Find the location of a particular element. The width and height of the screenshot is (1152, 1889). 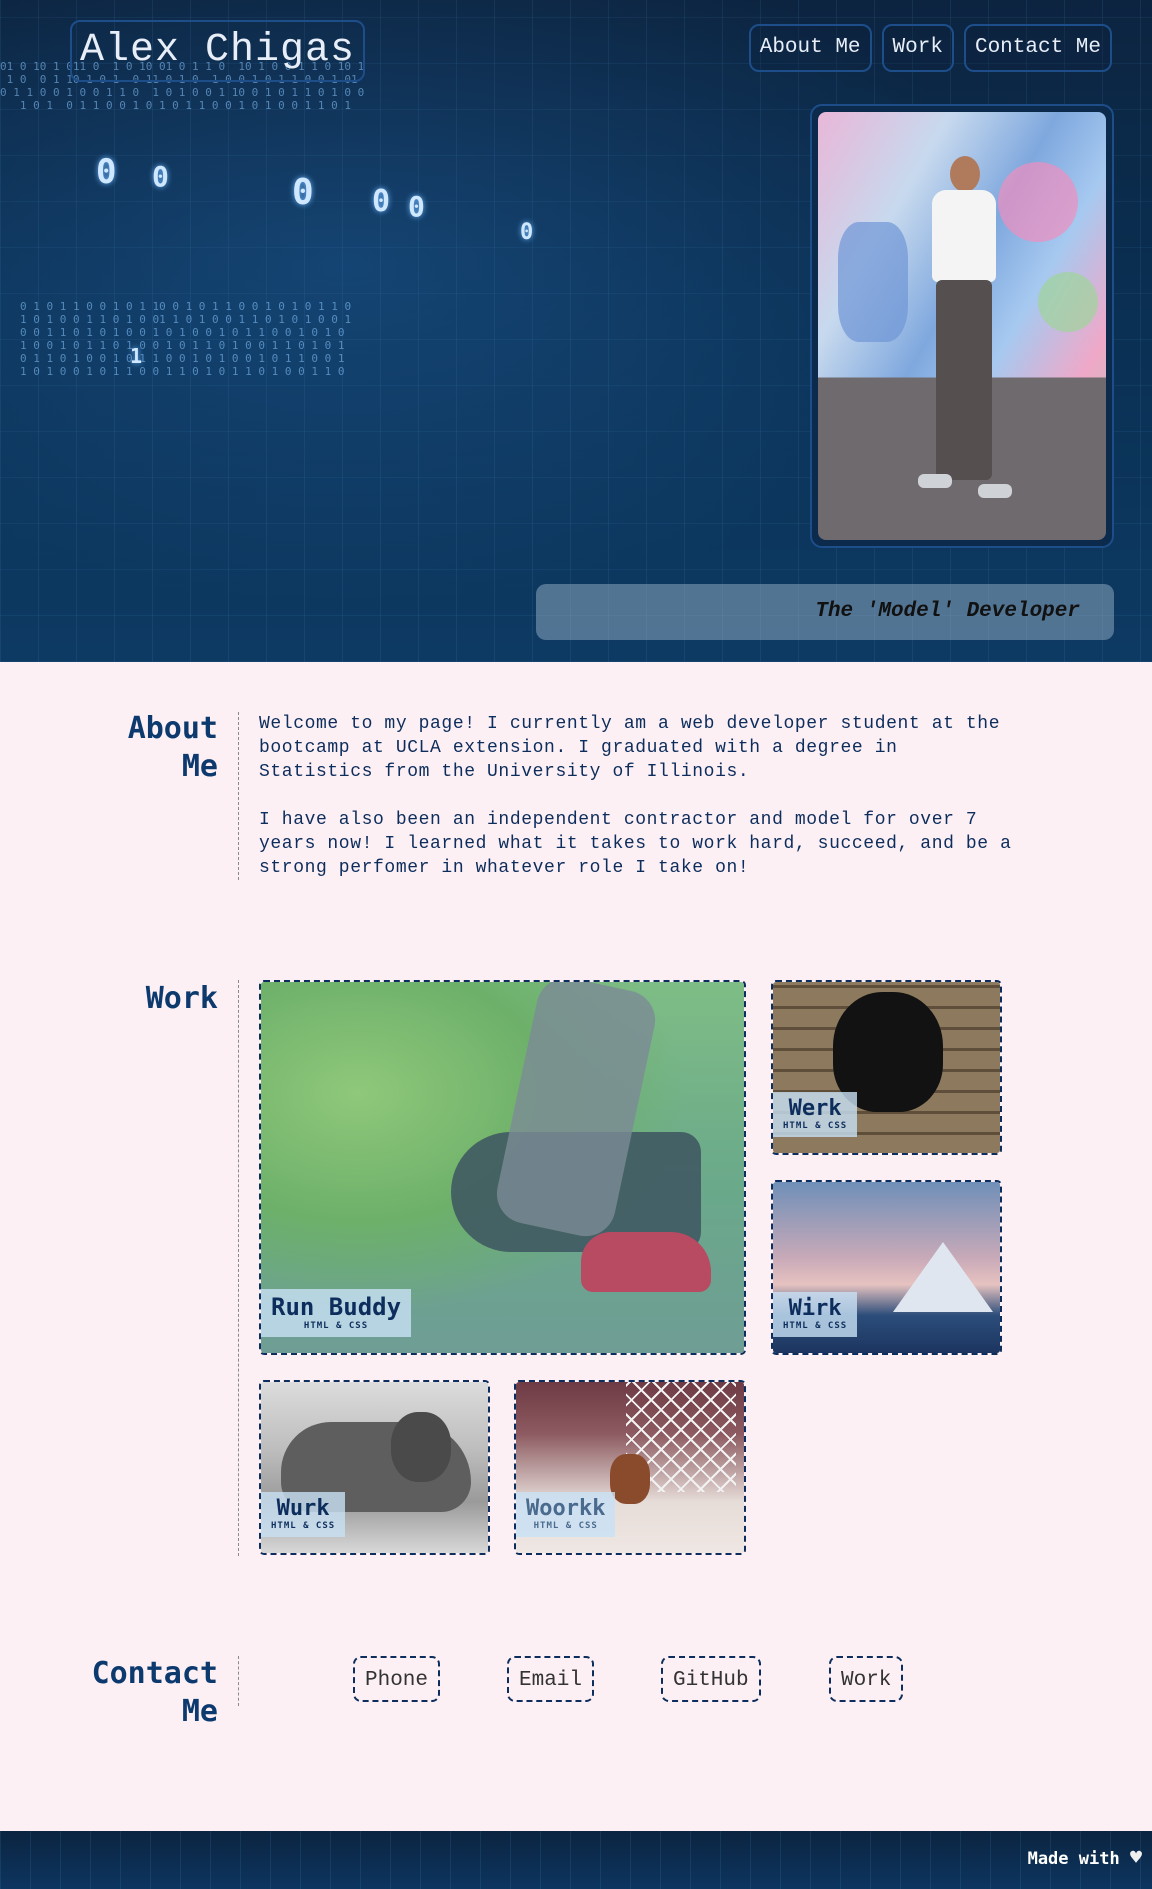

contact-phone-button: Phone is located at coordinates (397, 1679).